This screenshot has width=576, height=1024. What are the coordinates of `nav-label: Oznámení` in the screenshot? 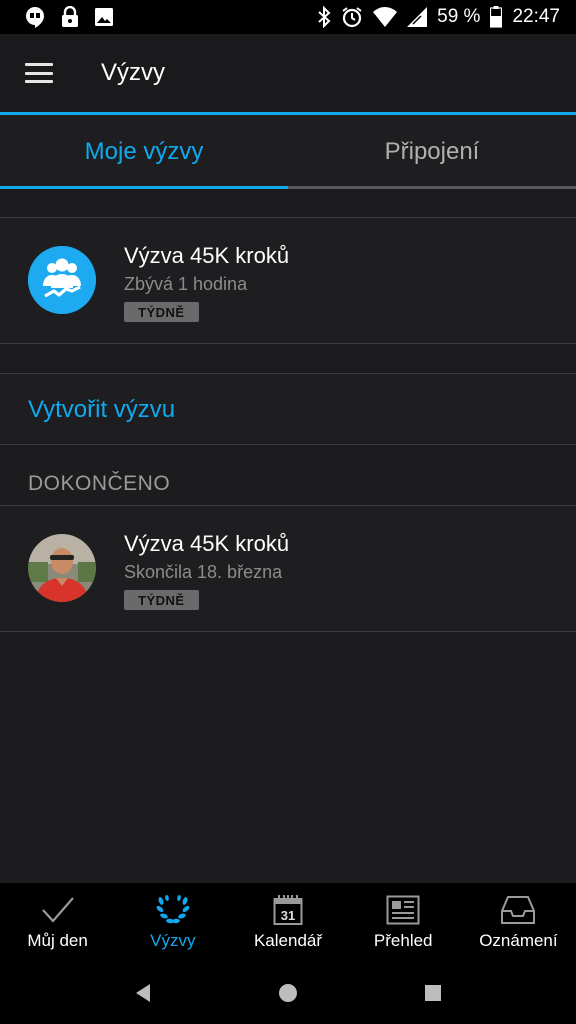 It's located at (518, 940).